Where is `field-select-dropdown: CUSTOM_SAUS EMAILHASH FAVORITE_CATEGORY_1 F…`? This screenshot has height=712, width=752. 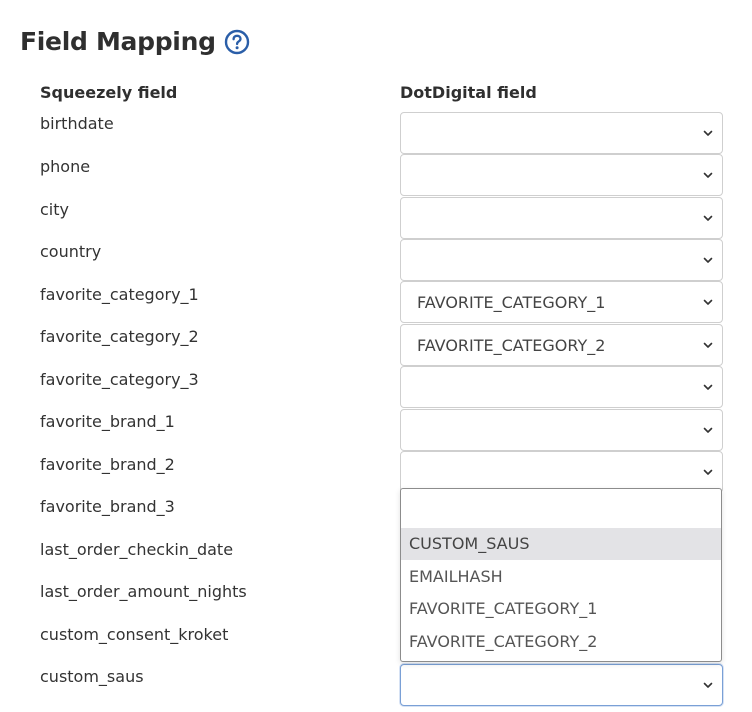 field-select-dropdown: CUSTOM_SAUS EMAILHASH FAVORITE_CATEGORY_1 F… is located at coordinates (561, 575).